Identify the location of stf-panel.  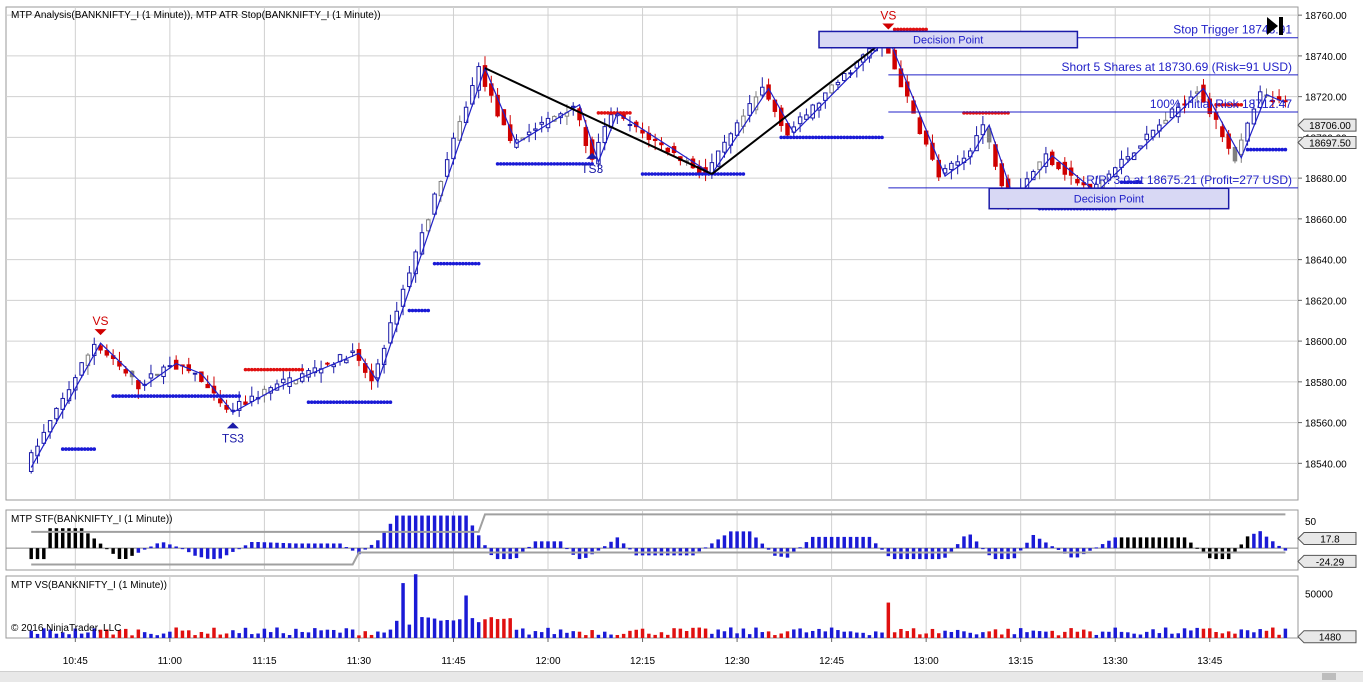
(652, 540).